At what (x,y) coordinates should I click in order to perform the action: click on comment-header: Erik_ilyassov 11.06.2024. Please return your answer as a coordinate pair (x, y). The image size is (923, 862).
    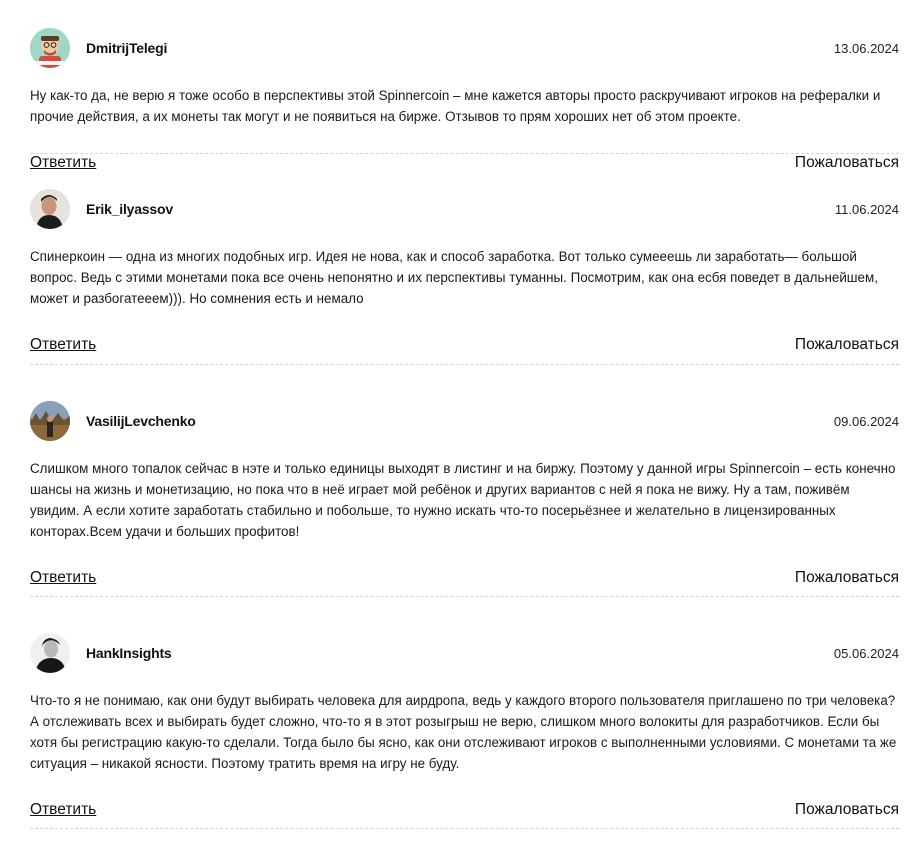
    Looking at the image, I should click on (464, 209).